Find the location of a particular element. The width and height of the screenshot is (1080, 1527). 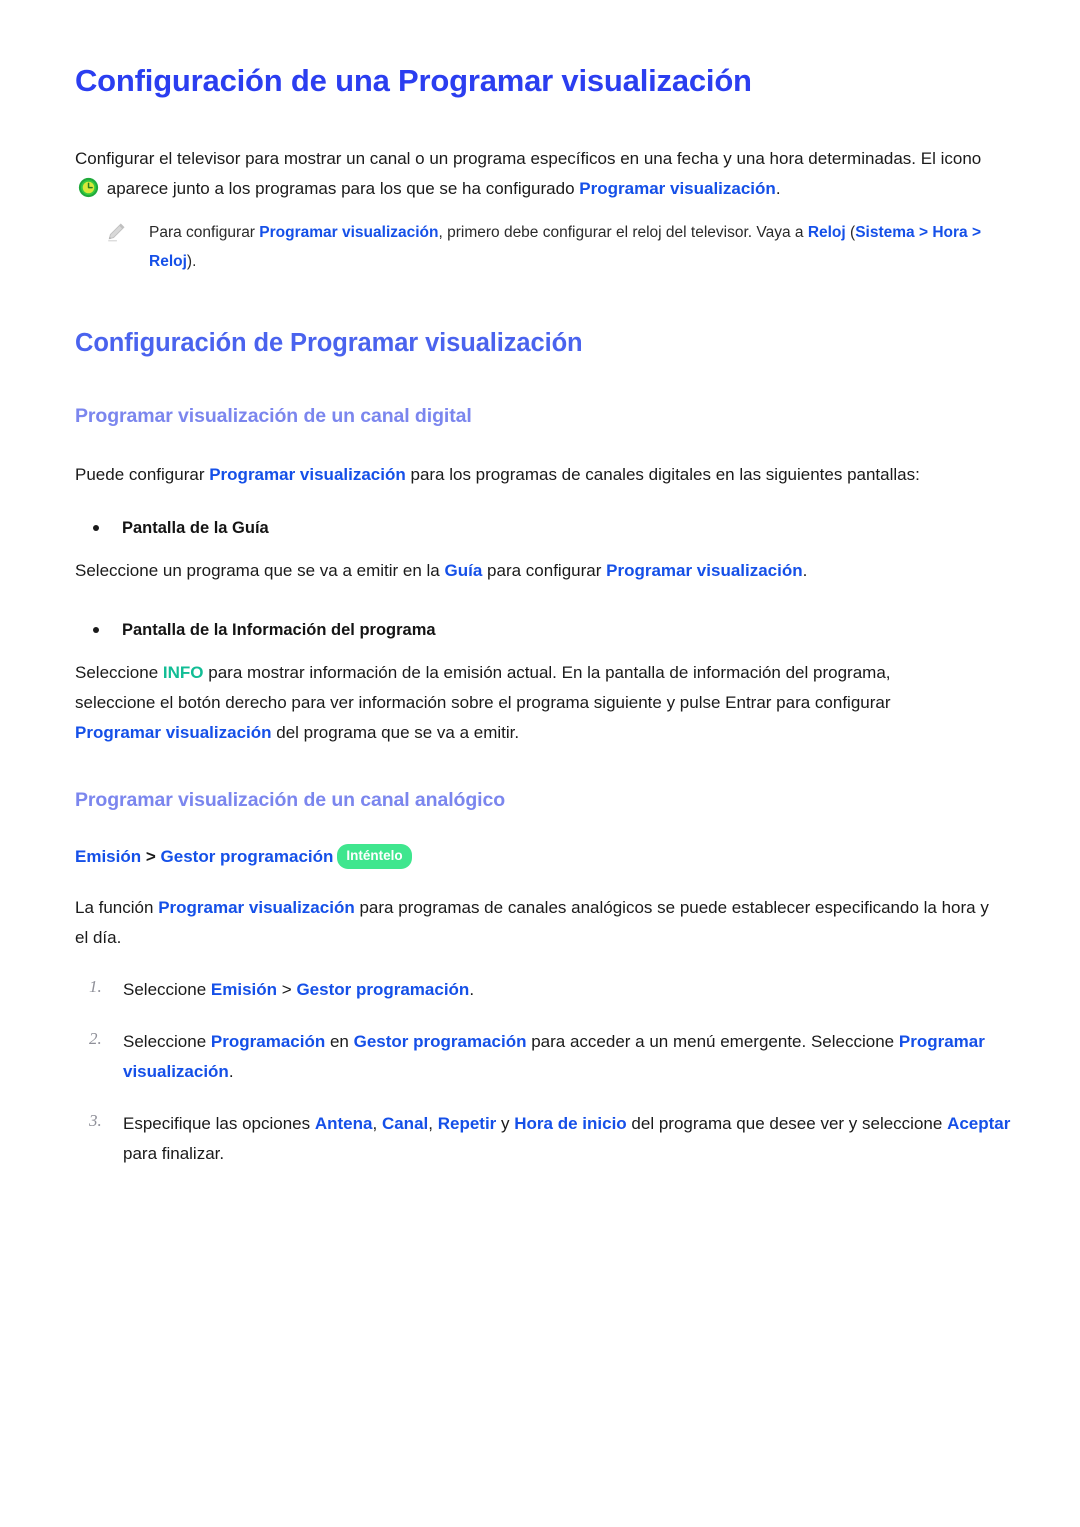

digital-intro-part-1: Puede configurar is located at coordinates (140, 474).